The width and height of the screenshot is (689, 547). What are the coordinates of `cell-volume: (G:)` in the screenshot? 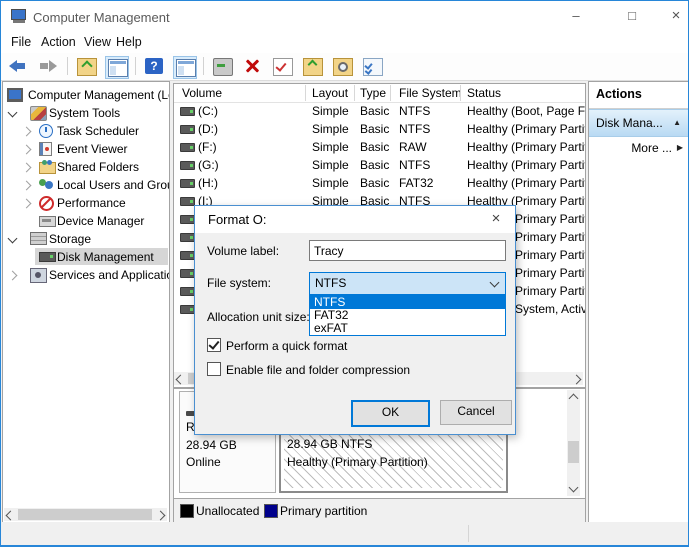 It's located at (208, 165).